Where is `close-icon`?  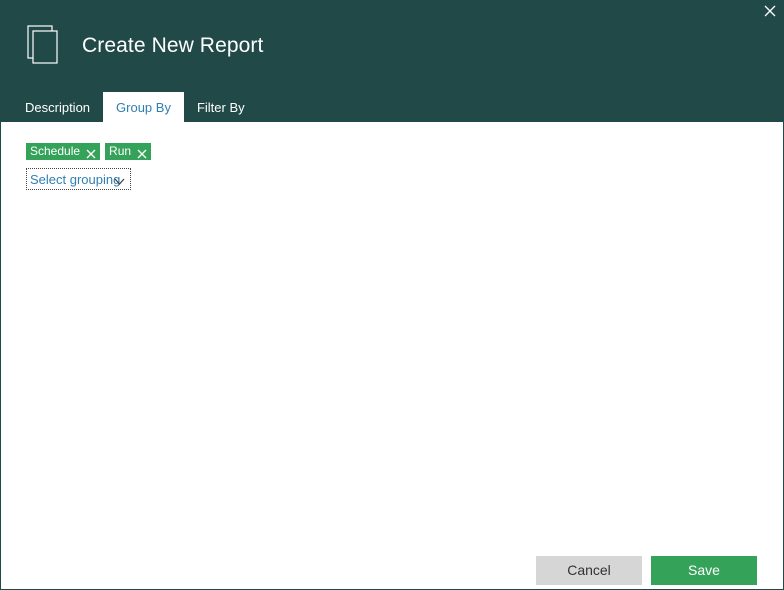 close-icon is located at coordinates (770, 11).